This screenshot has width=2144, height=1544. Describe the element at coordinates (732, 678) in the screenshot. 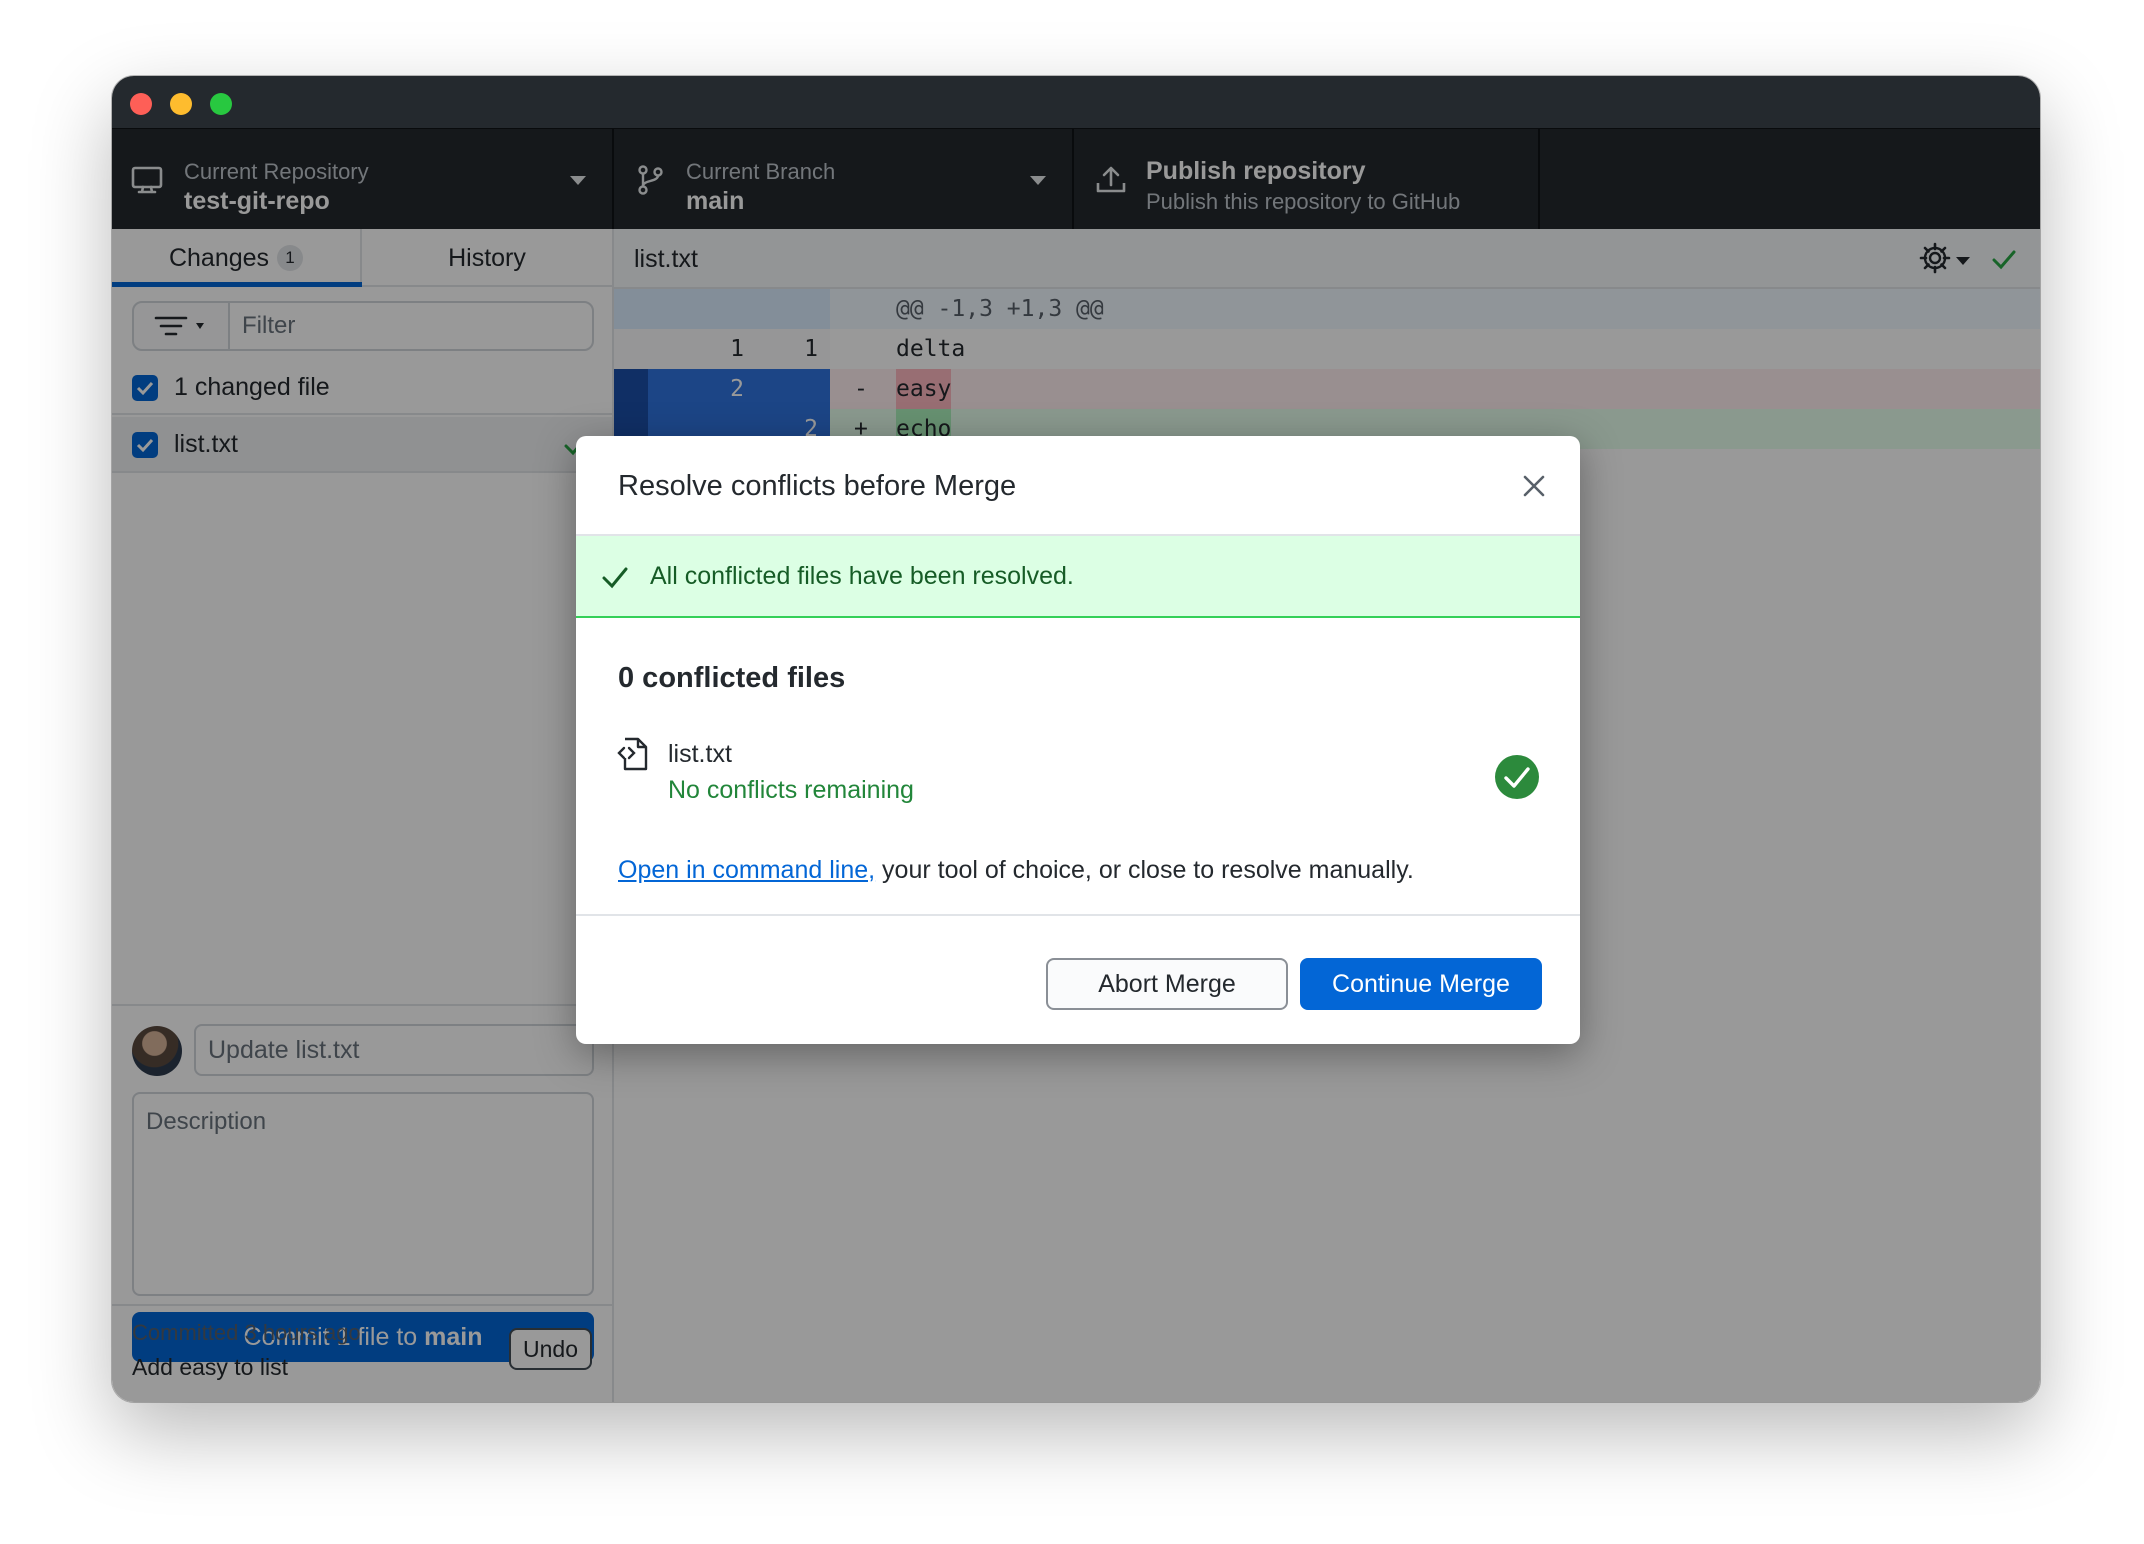

I see `conflicted-files-count: 0 conflicted files` at that location.